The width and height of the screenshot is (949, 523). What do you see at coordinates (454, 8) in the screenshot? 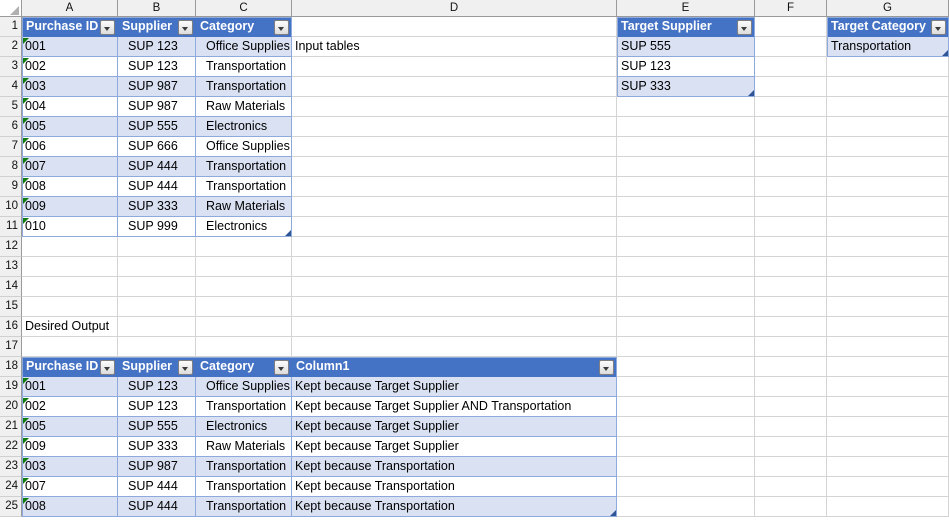
I see `column-header-d: D` at bounding box center [454, 8].